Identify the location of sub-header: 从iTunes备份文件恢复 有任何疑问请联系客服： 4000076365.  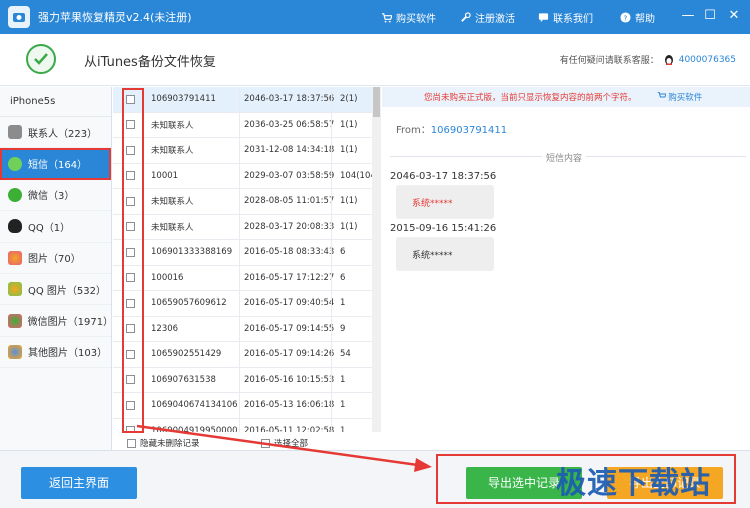
(375, 60).